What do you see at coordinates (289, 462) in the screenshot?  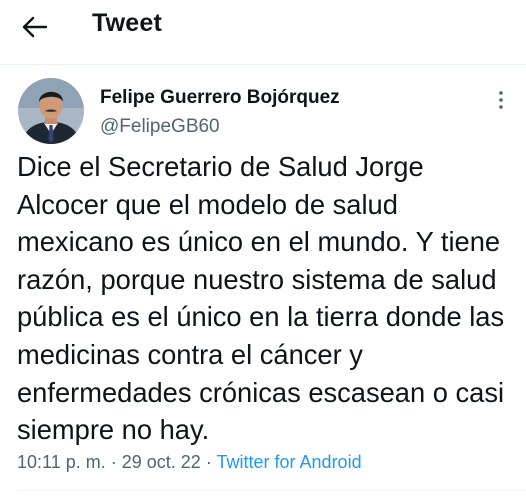 I see `tweet-source: Twitter for Android` at bounding box center [289, 462].